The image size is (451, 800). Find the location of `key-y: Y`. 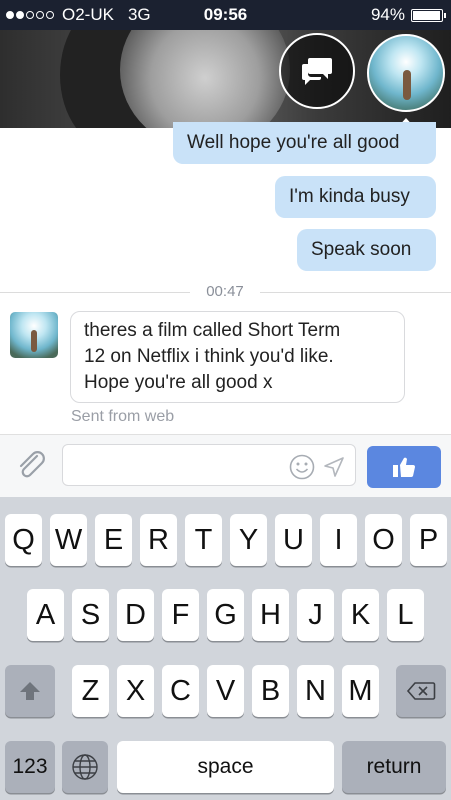

key-y: Y is located at coordinates (248, 540).